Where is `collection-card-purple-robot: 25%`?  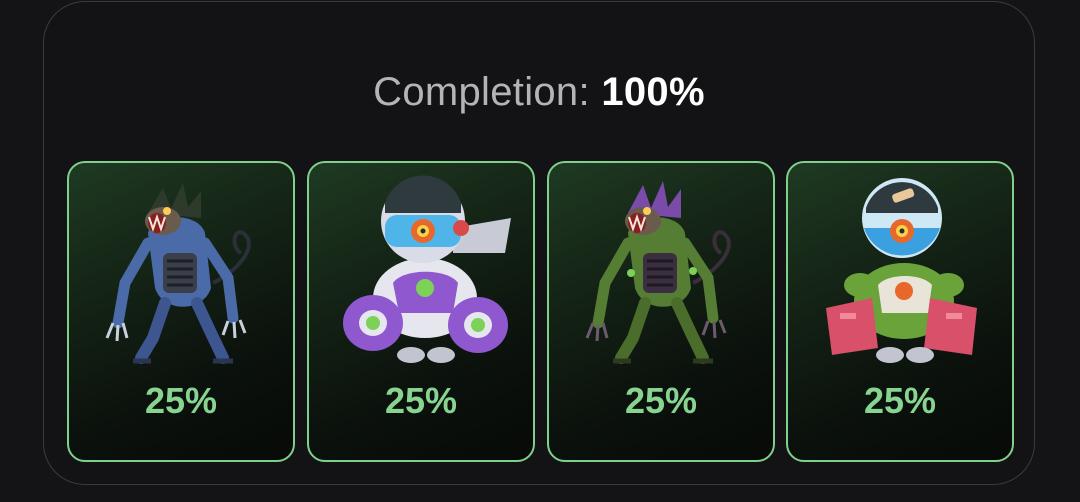 collection-card-purple-robot: 25% is located at coordinates (421, 311).